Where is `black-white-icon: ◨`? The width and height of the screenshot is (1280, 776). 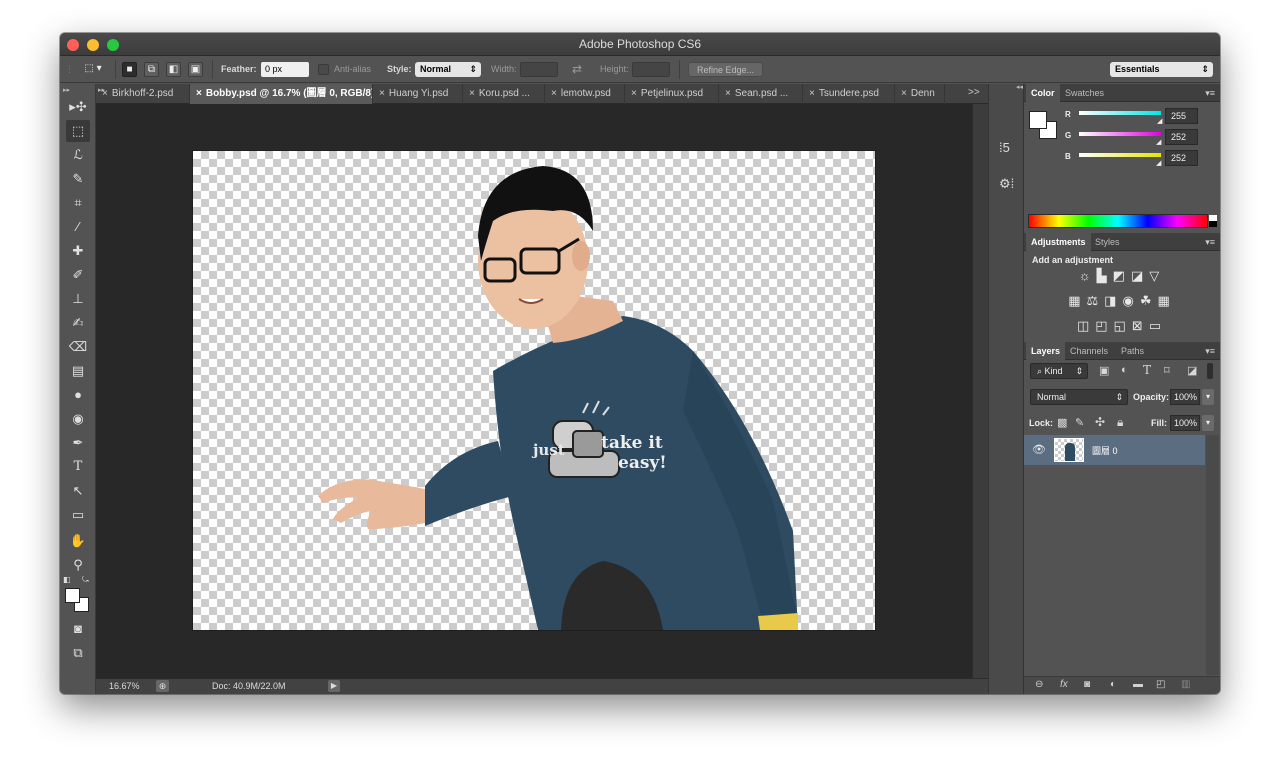
black-white-icon: ◨ is located at coordinates (1113, 300).